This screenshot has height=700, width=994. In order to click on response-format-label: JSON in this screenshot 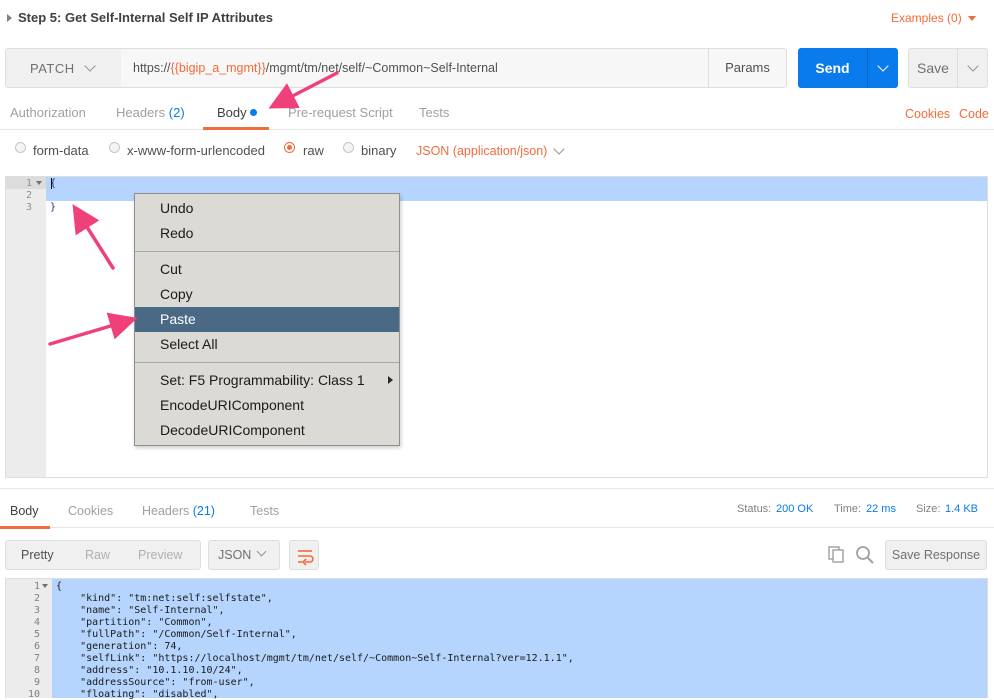, I will do `click(234, 555)`.